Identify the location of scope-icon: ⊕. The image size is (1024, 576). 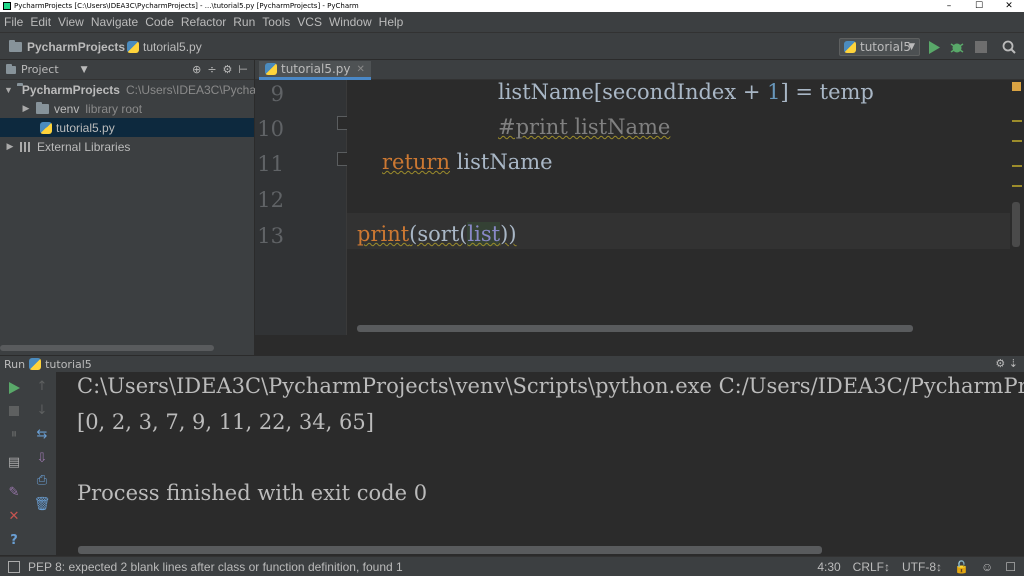
(196, 69).